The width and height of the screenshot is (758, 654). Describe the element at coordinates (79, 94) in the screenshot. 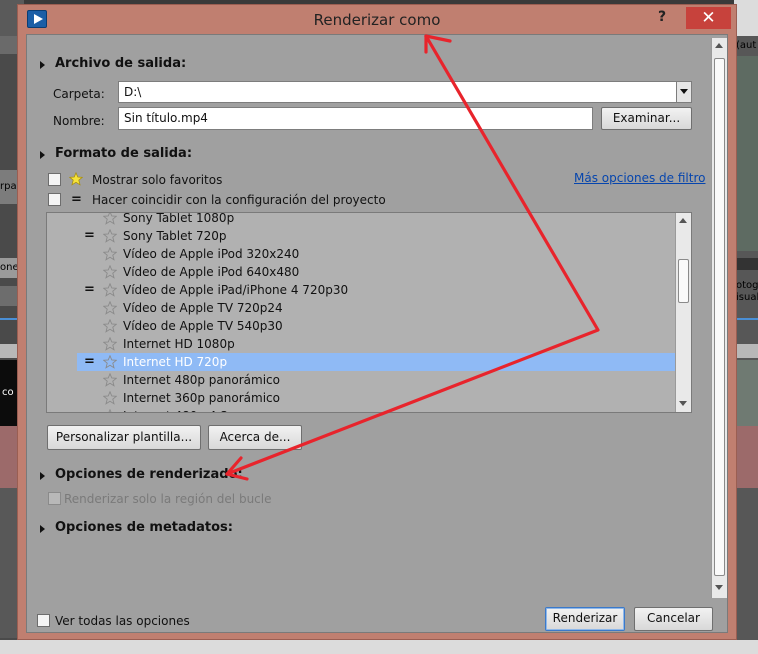

I see `folder-label: Carpeta:` at that location.